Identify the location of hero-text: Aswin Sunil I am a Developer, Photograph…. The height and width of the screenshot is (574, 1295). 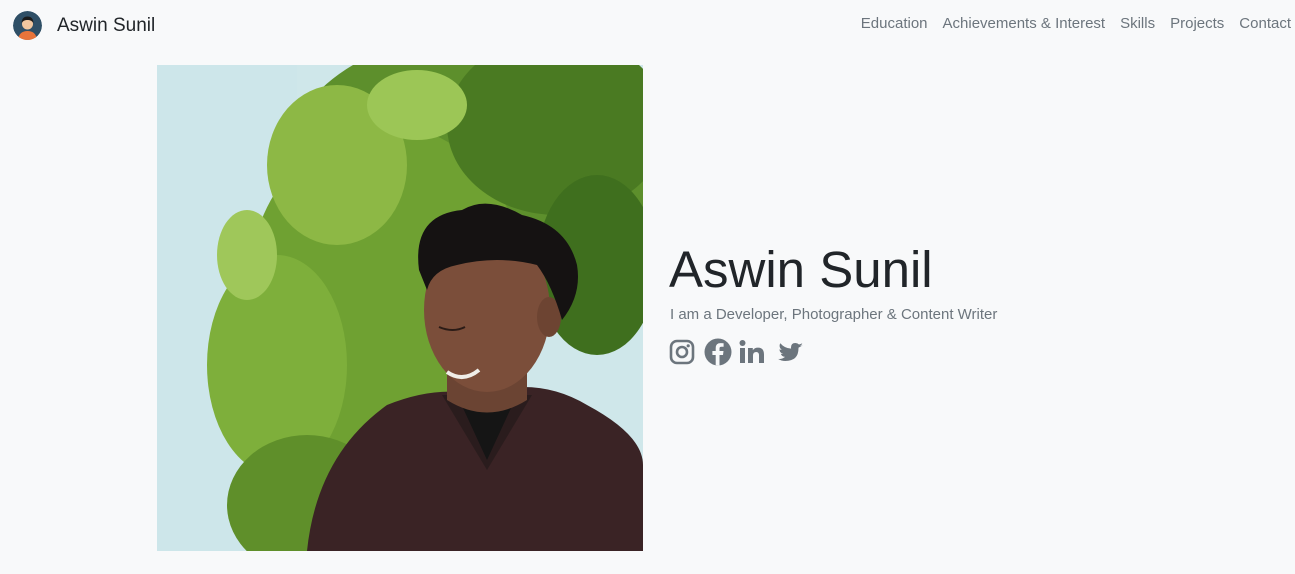
(833, 303).